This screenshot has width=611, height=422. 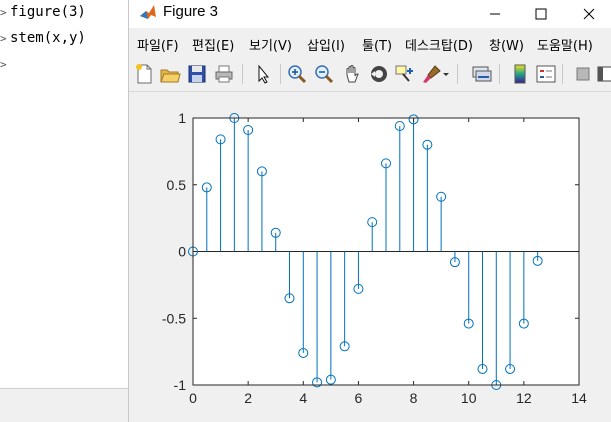 I want to click on menu-edit: 편집(E), so click(x=213, y=44).